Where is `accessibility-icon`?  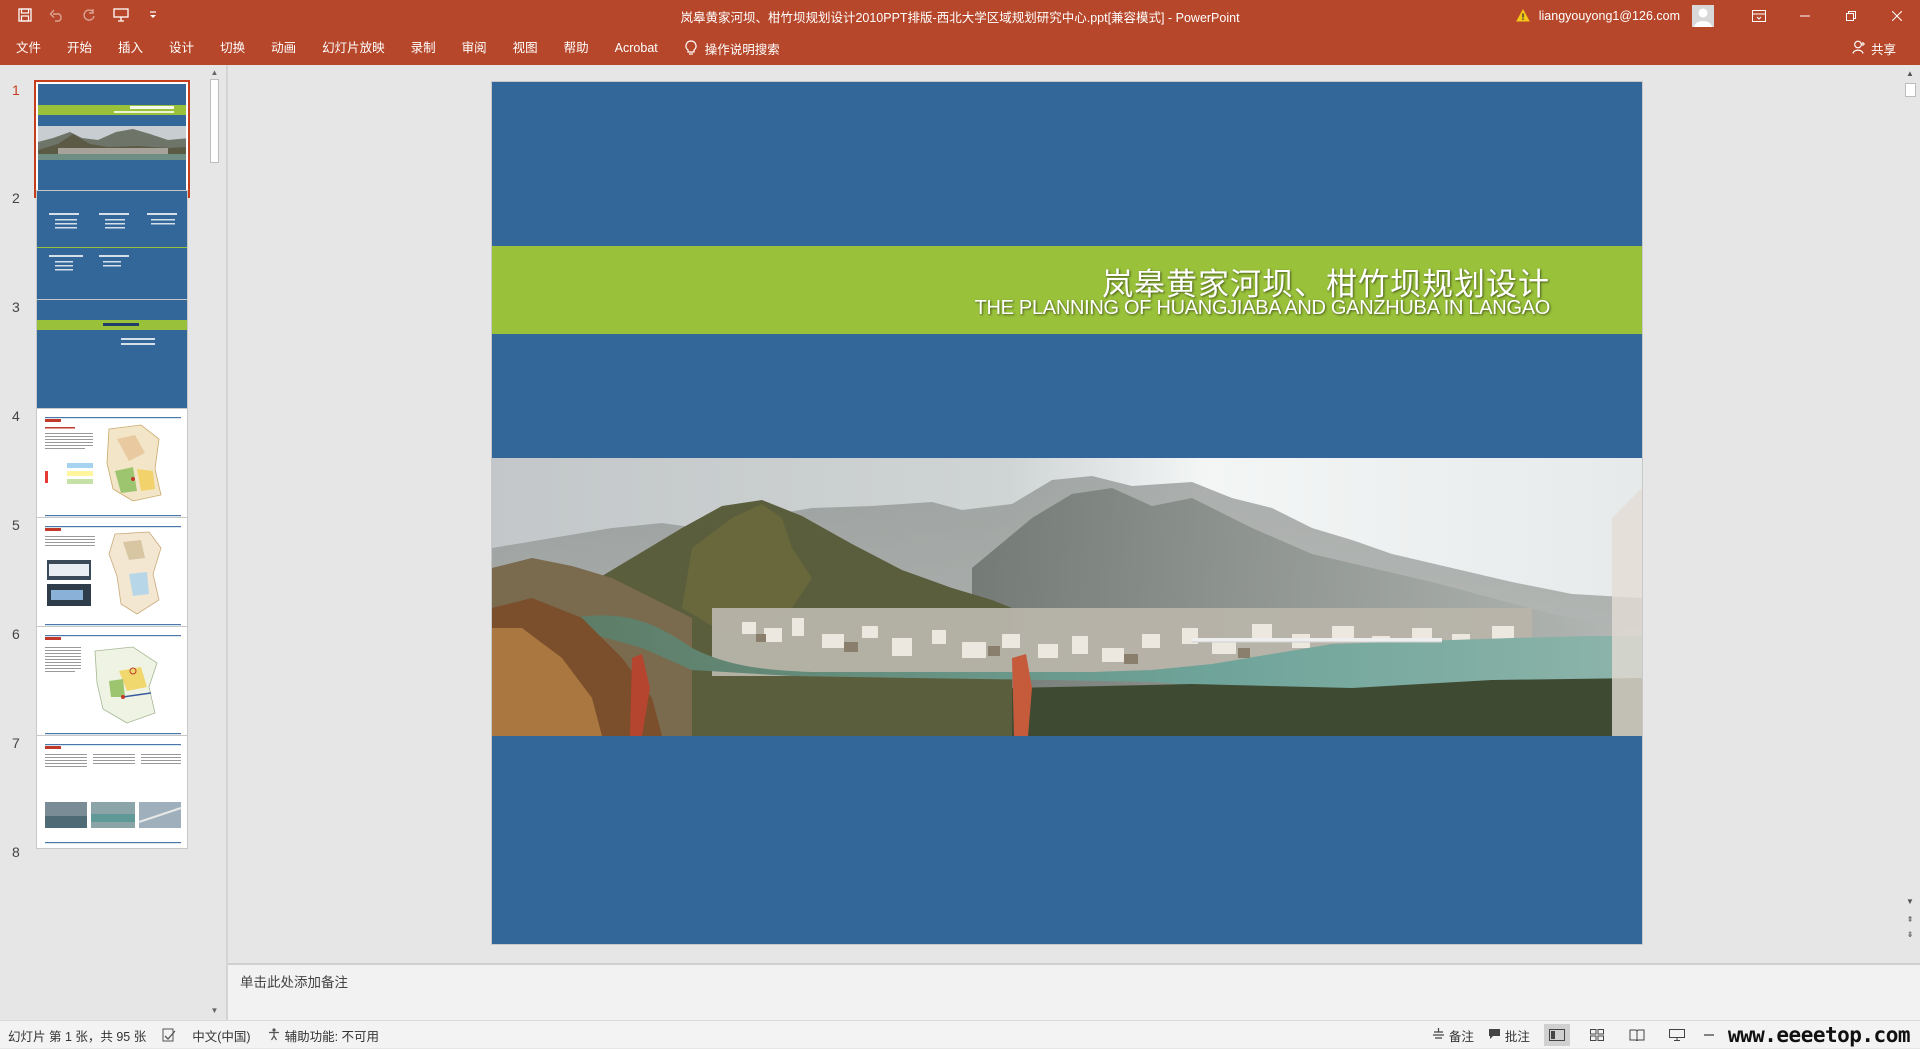 accessibility-icon is located at coordinates (274, 1035).